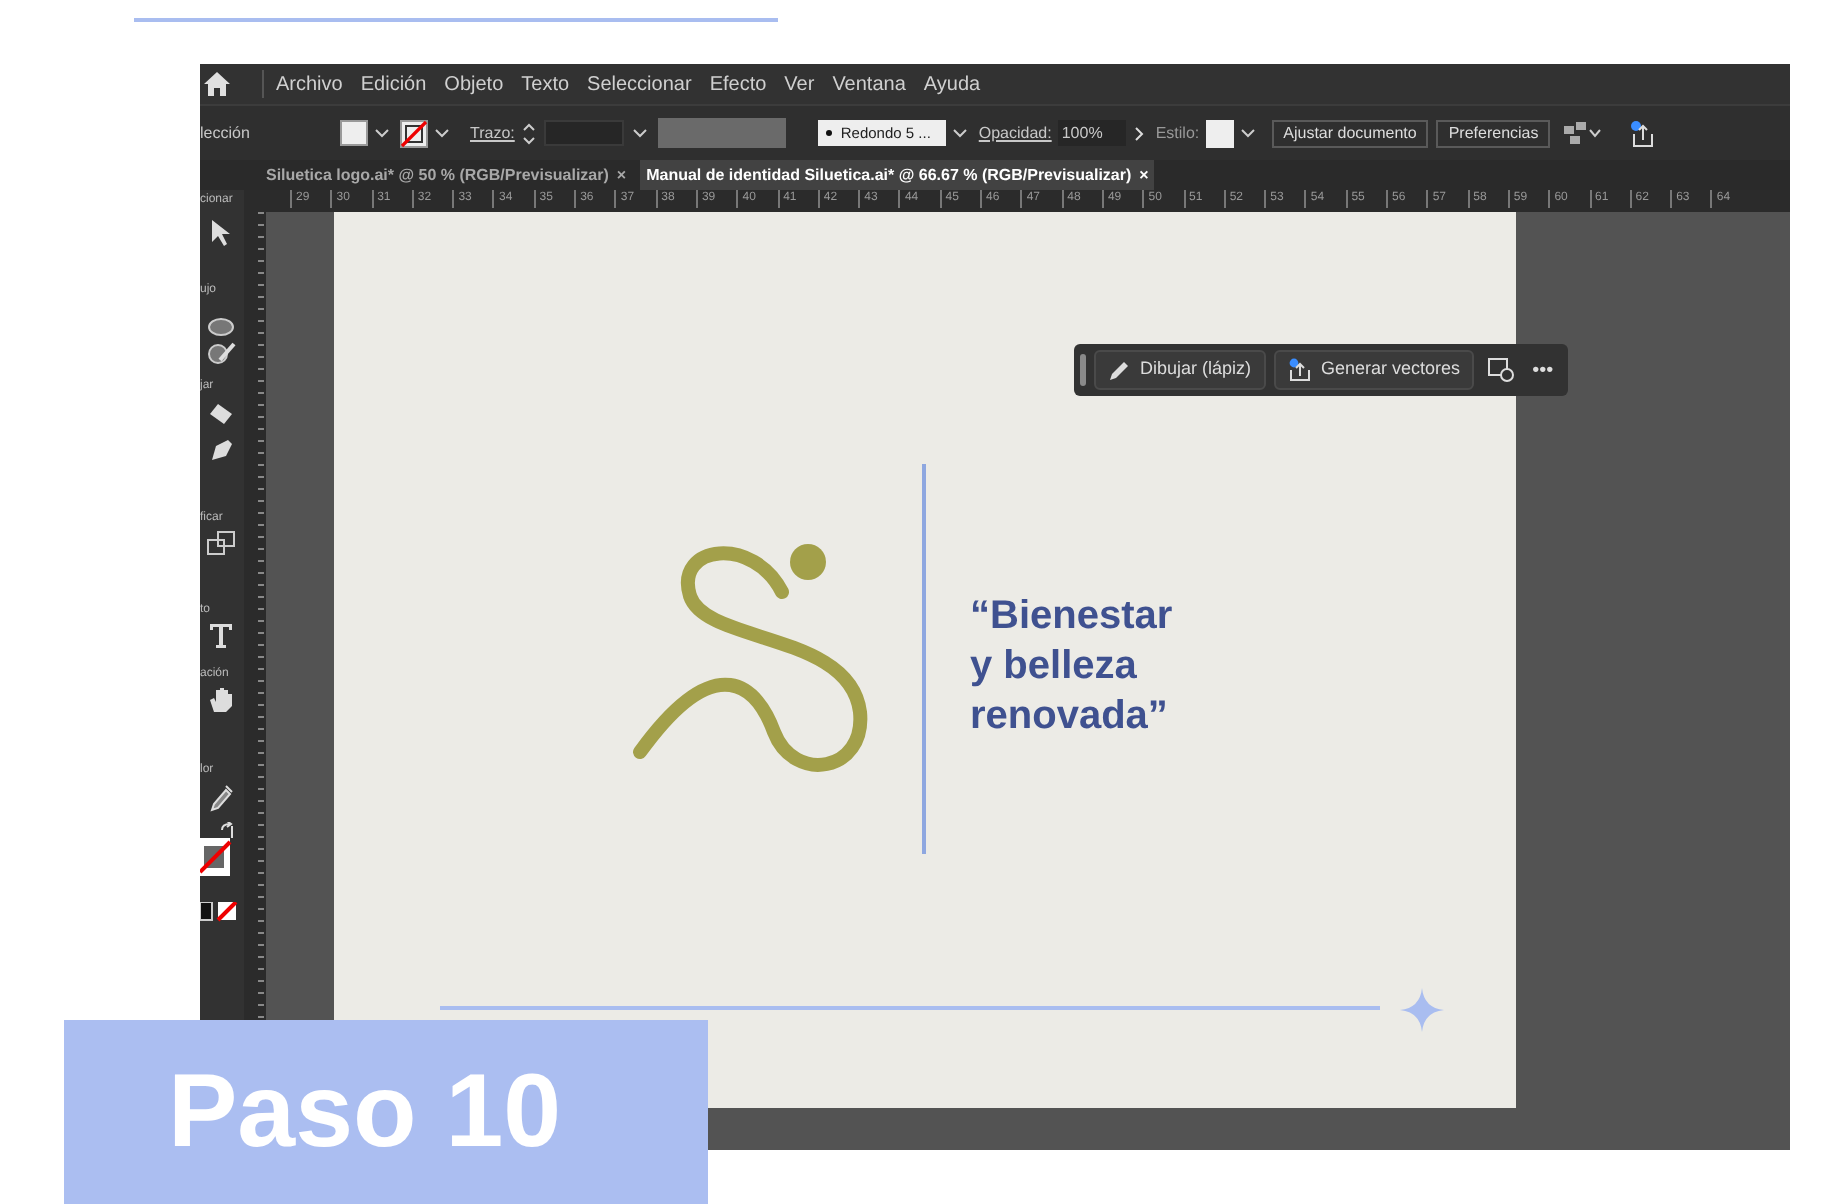 The height and width of the screenshot is (1204, 1830). Describe the element at coordinates (226, 133) in the screenshot. I see `tool-name: lección` at that location.